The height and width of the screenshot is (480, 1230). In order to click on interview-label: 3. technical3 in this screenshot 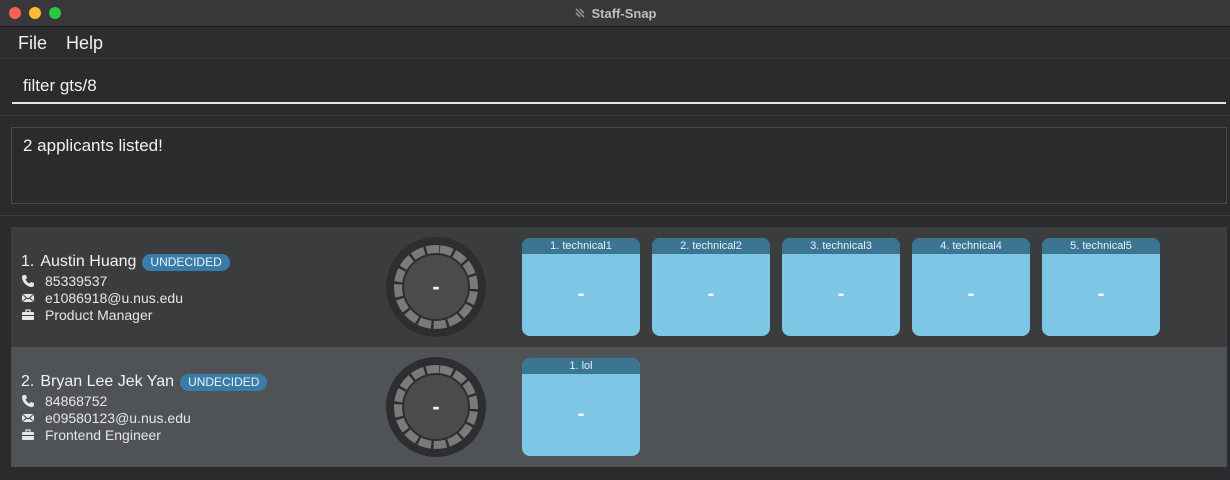, I will do `click(841, 246)`.